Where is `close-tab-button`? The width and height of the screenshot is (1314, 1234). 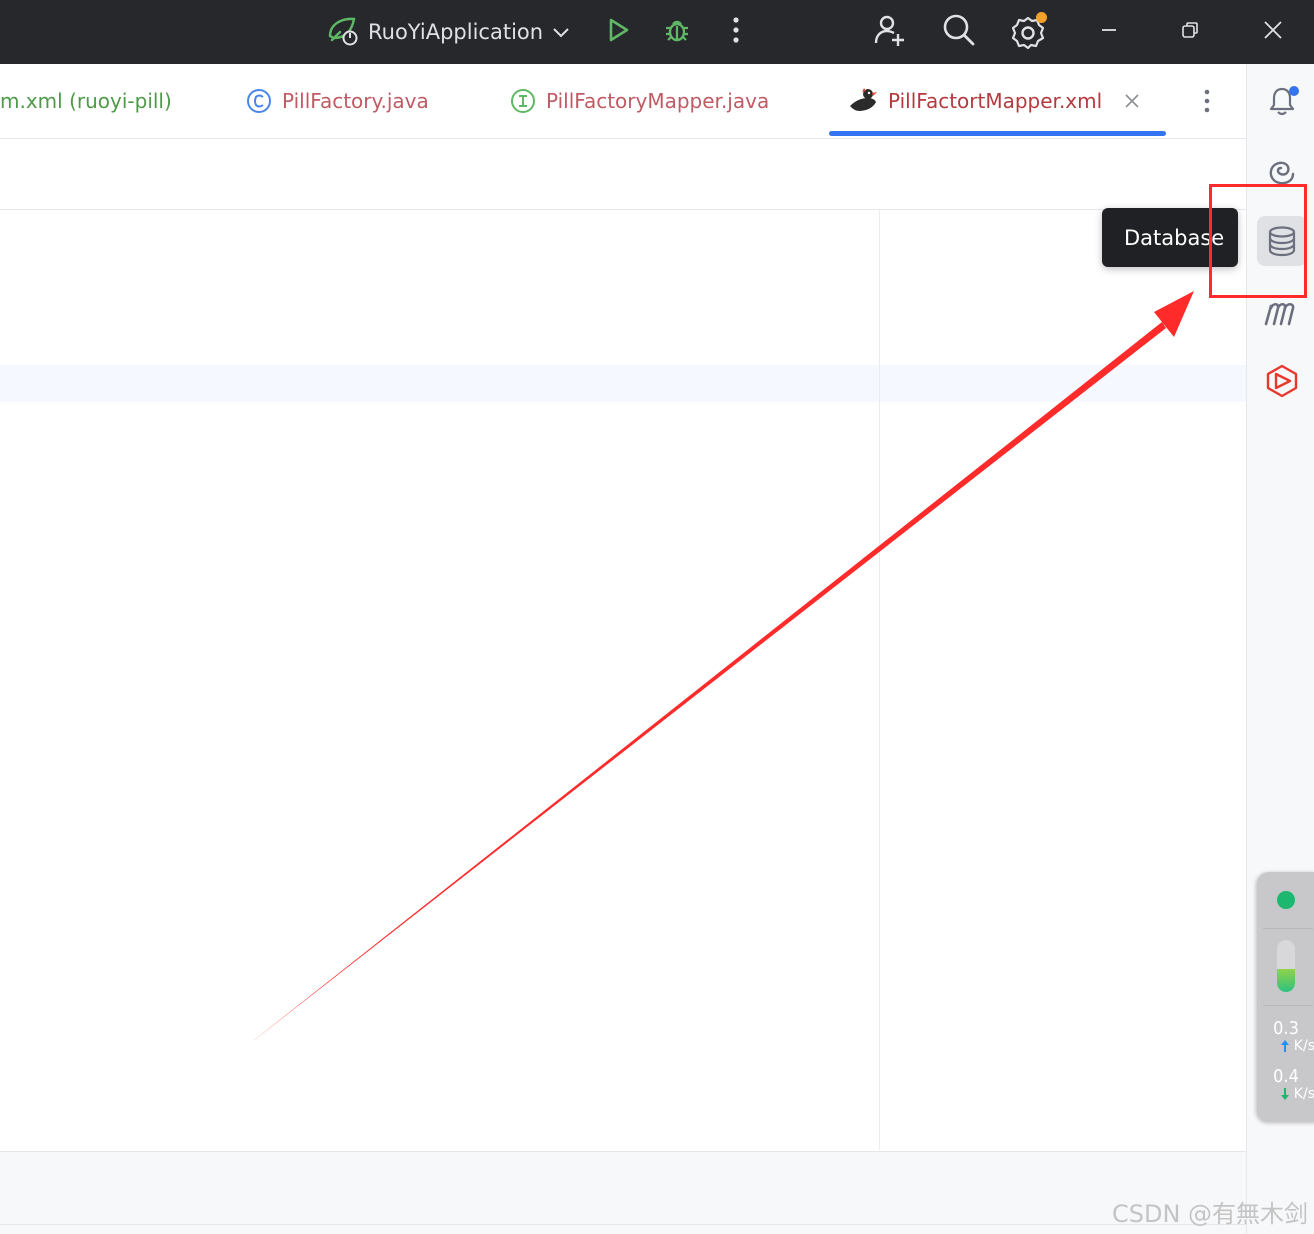
close-tab-button is located at coordinates (1132, 101).